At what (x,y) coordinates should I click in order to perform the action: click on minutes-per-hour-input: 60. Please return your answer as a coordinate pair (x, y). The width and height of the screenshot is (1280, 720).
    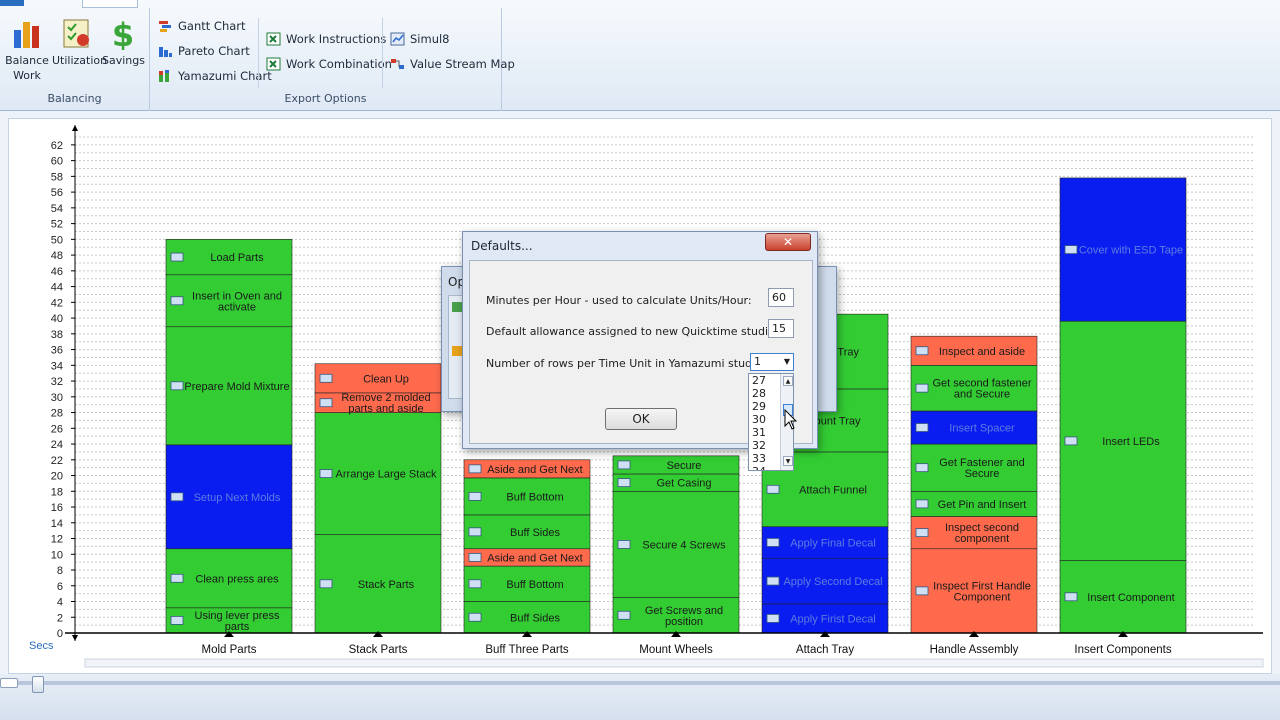
    Looking at the image, I should click on (781, 297).